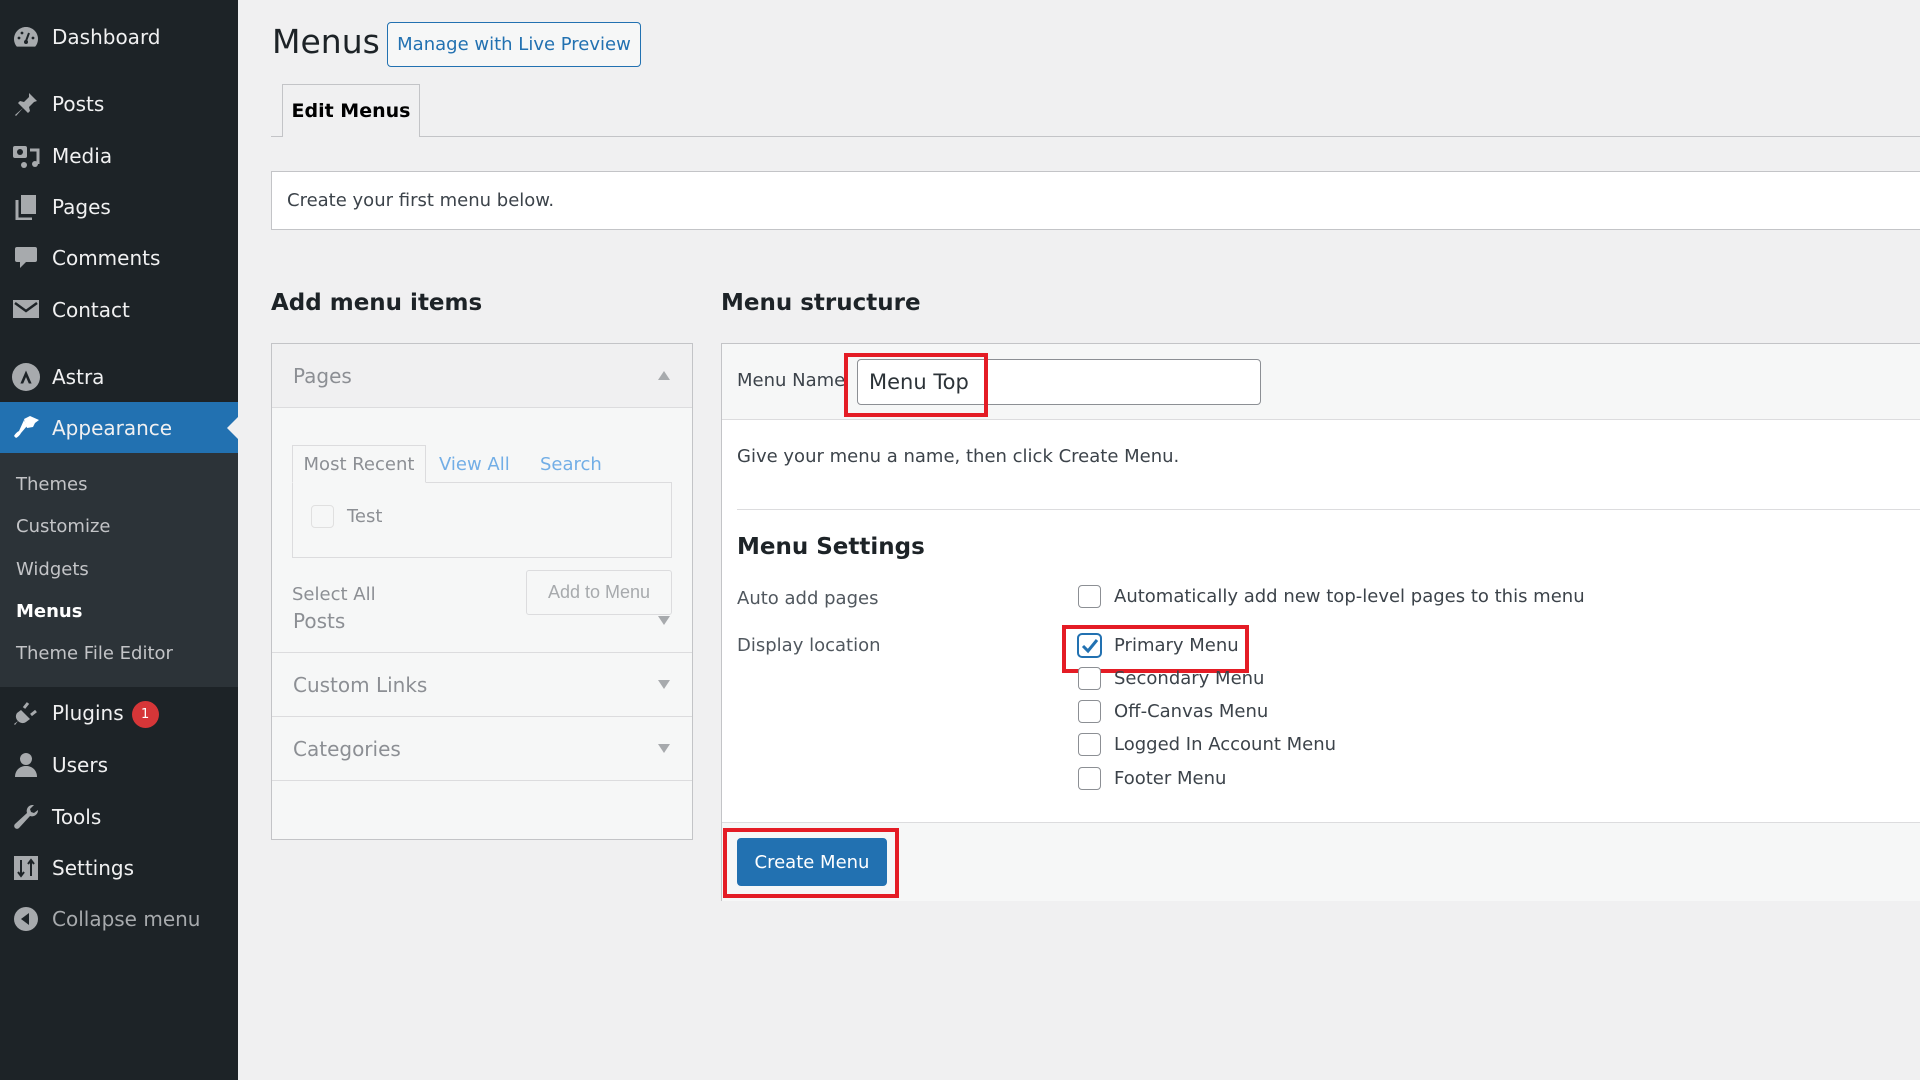 The width and height of the screenshot is (1920, 1080). Describe the element at coordinates (346, 516) in the screenshot. I see `page-item-test: Test` at that location.